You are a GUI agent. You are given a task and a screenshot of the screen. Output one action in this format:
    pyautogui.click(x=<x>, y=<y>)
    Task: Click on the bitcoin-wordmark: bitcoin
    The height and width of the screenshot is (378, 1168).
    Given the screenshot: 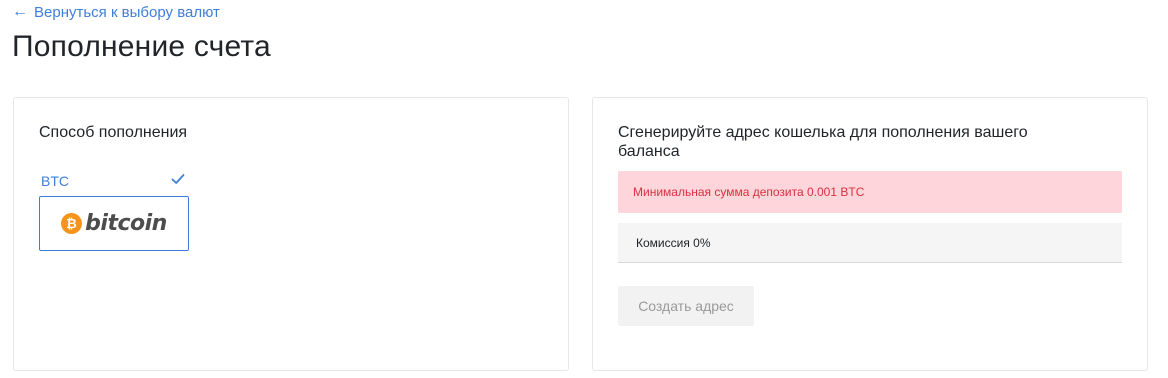 What is the action you would take?
    pyautogui.click(x=126, y=223)
    